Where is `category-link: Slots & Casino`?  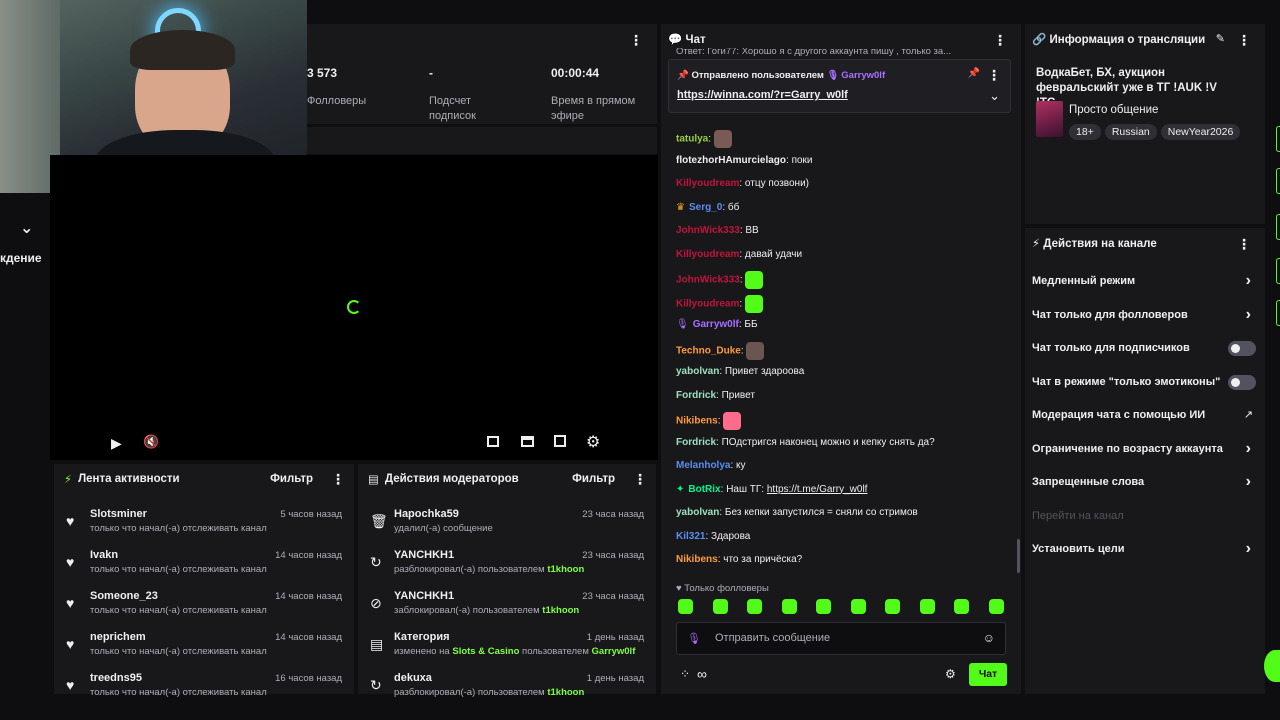 category-link: Slots & Casino is located at coordinates (485, 651).